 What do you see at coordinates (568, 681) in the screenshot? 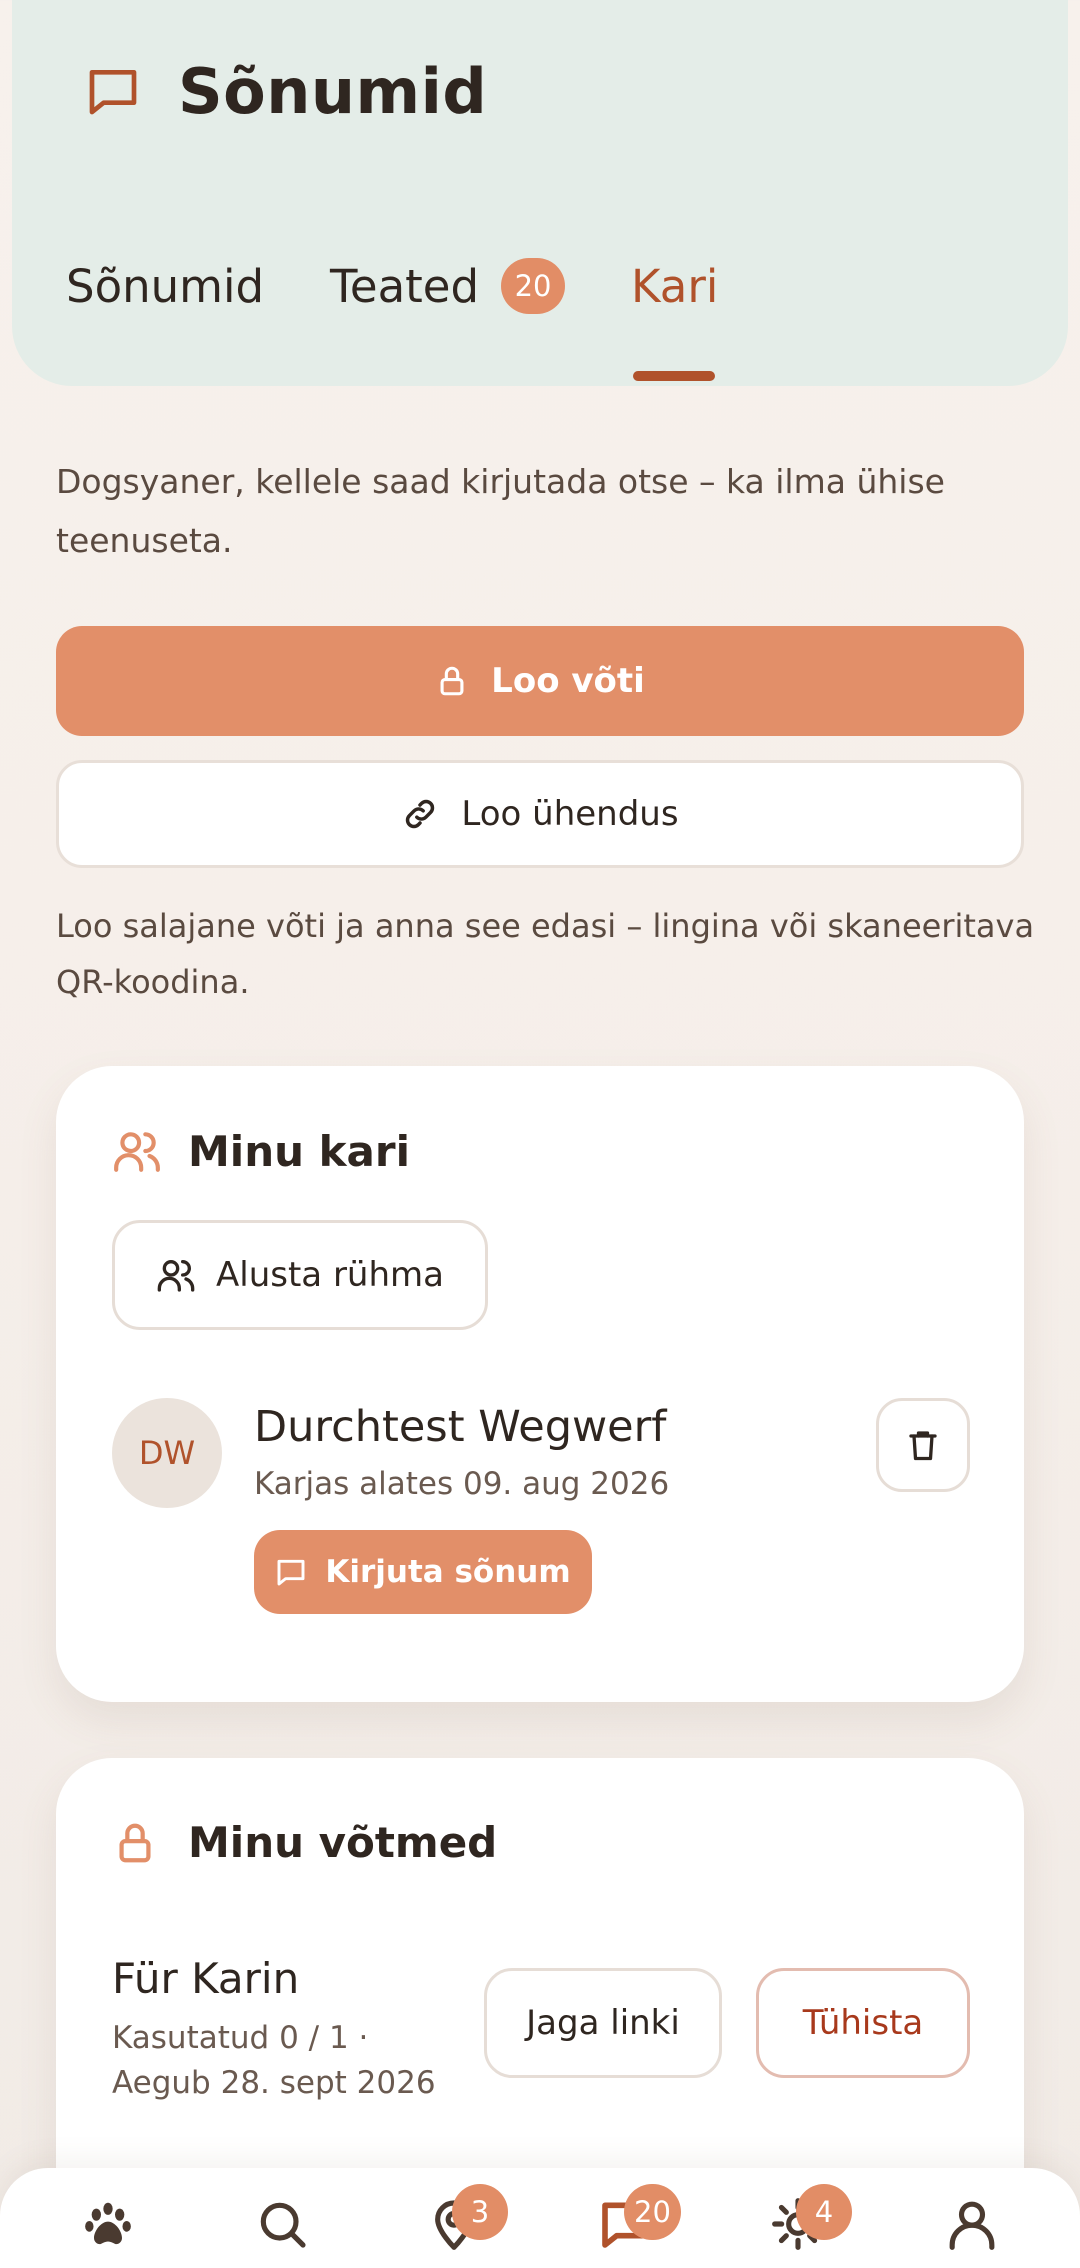
I see `create-key-label: Loo võti` at bounding box center [568, 681].